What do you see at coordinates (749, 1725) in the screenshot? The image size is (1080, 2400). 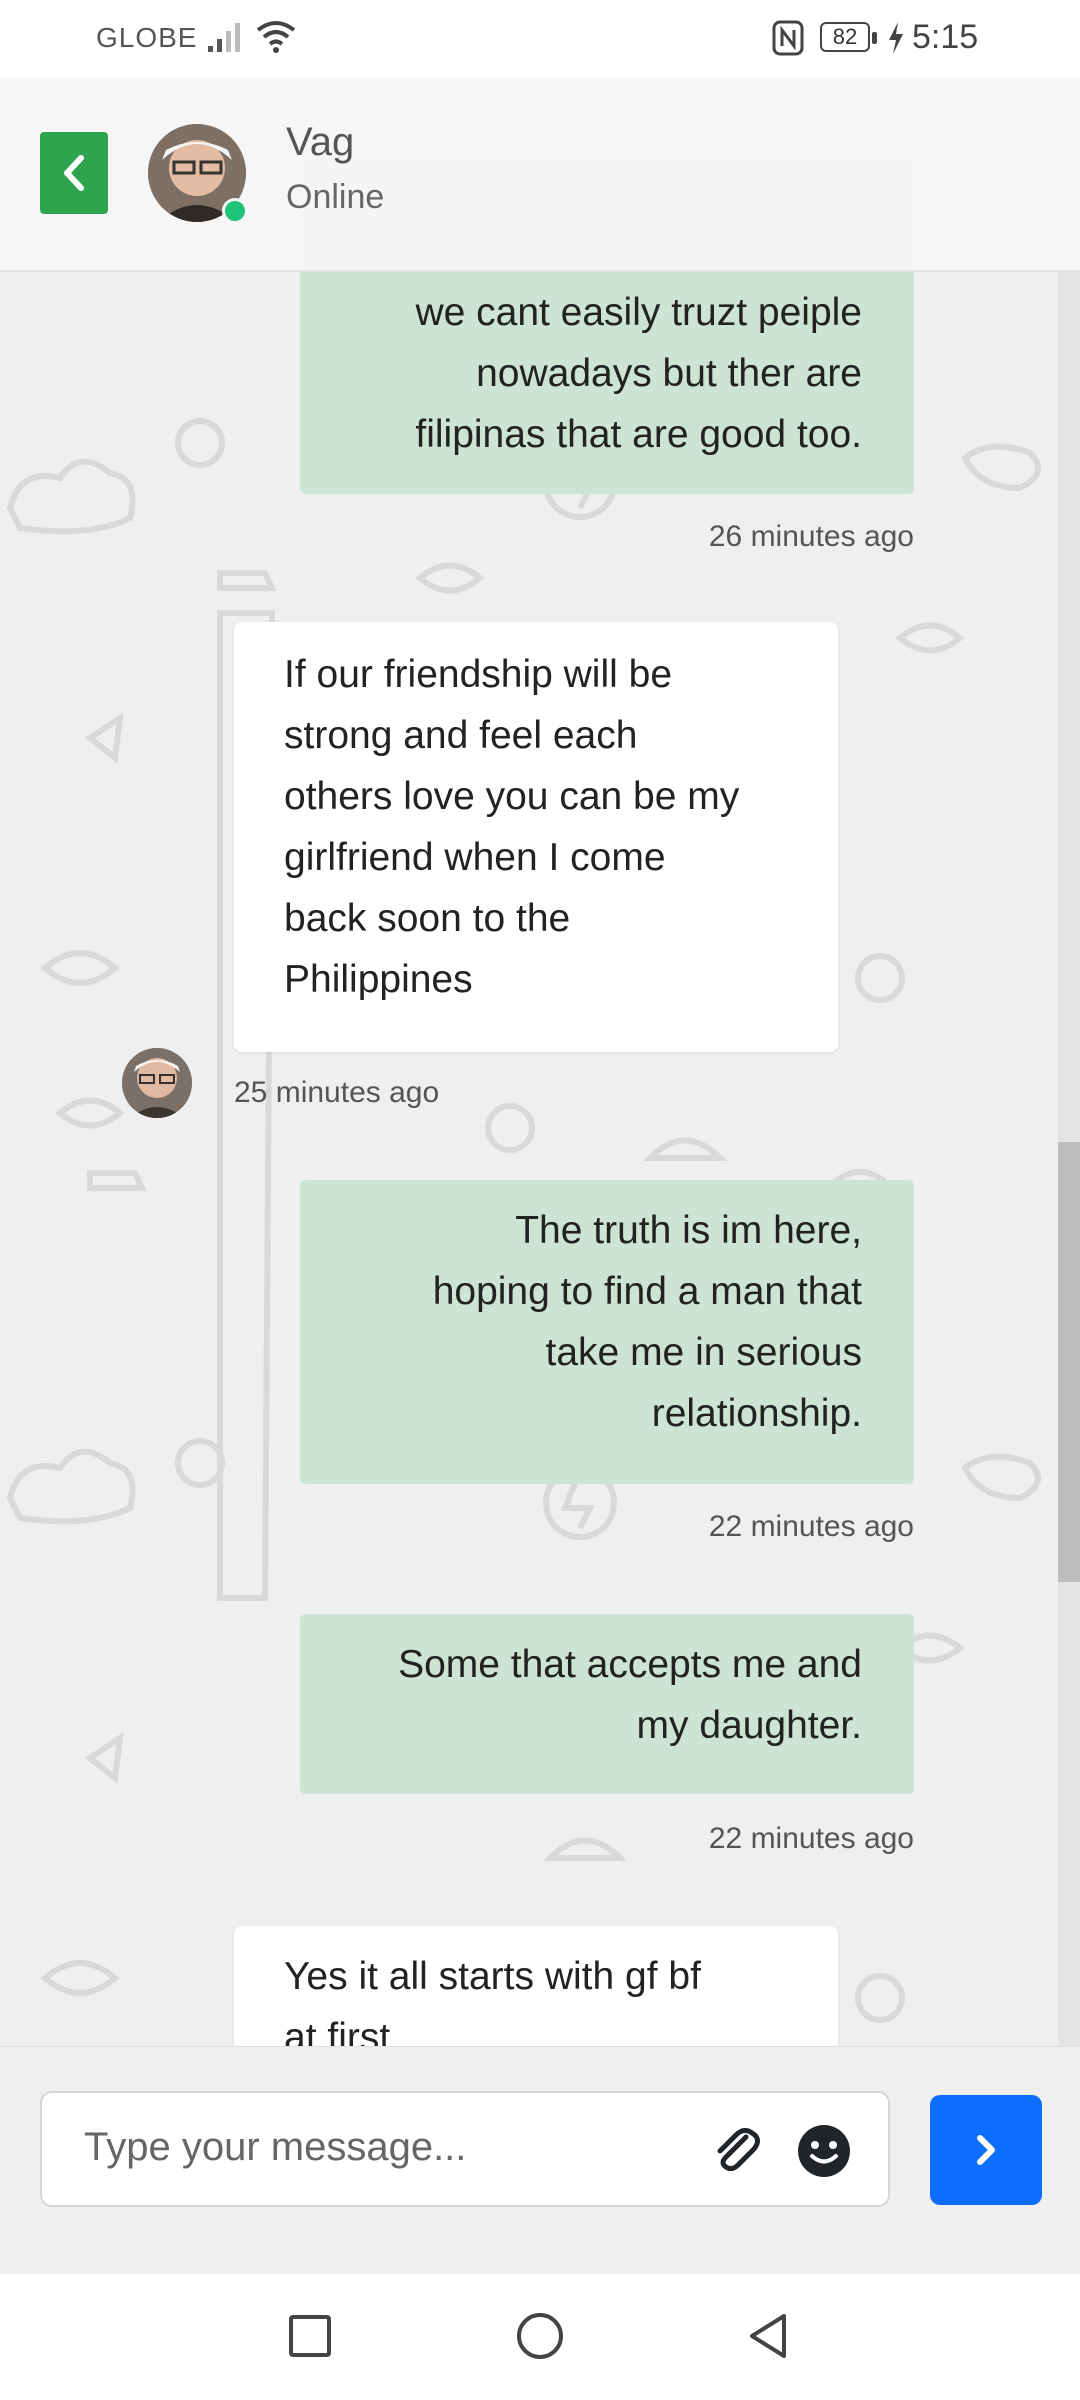 I see `message-line: my daughter.` at bounding box center [749, 1725].